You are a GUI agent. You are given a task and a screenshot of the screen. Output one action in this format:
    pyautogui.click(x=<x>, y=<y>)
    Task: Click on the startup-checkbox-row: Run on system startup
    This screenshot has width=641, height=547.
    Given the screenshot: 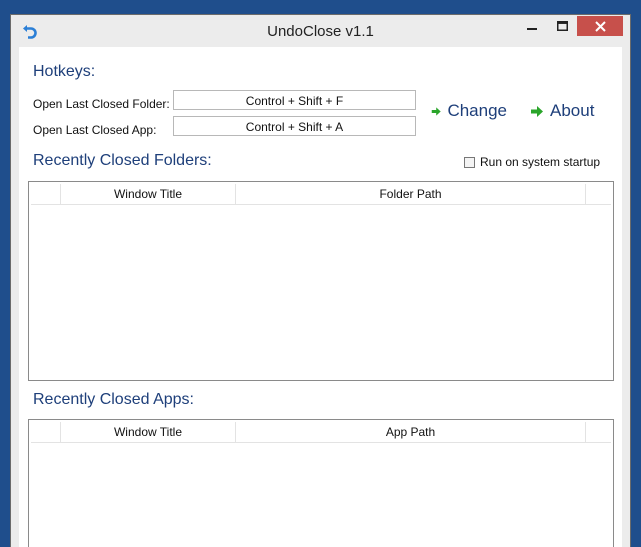 What is the action you would take?
    pyautogui.click(x=532, y=162)
    